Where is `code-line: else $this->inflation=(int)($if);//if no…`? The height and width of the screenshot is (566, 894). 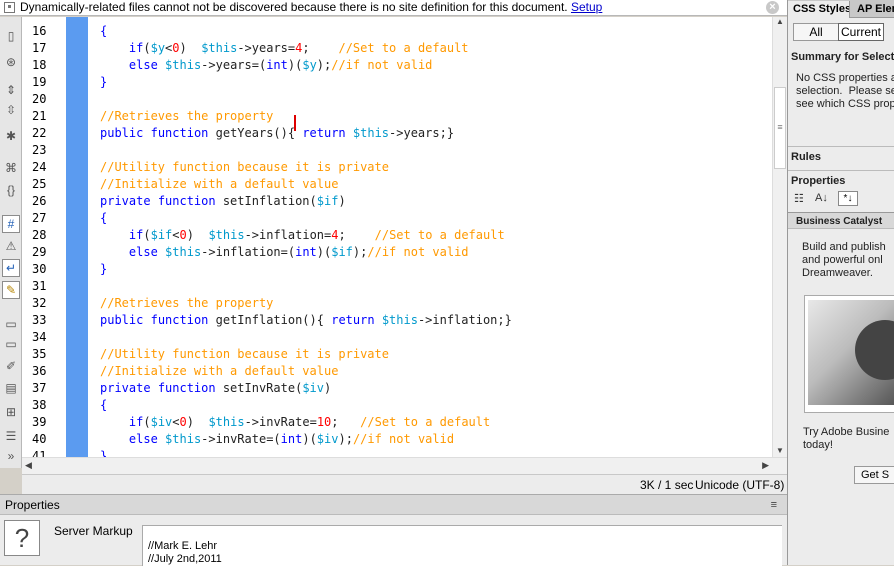 code-line: else $this->inflation=(int)($if);//if no… is located at coordinates (298, 252).